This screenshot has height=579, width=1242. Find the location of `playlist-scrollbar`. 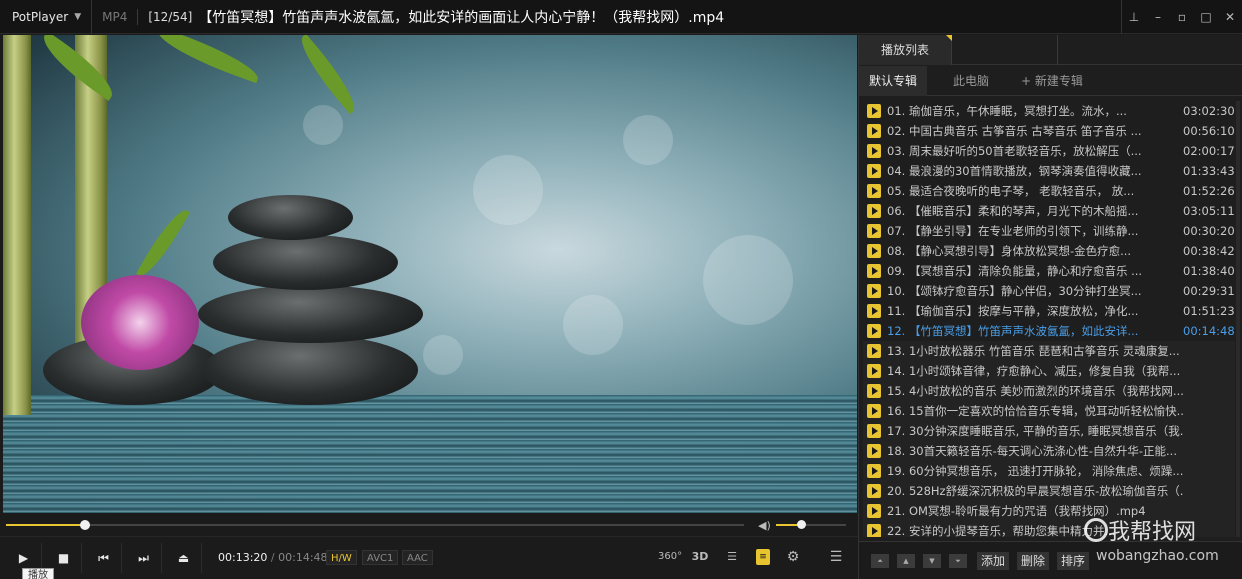

playlist-scrollbar is located at coordinates (1238, 319).